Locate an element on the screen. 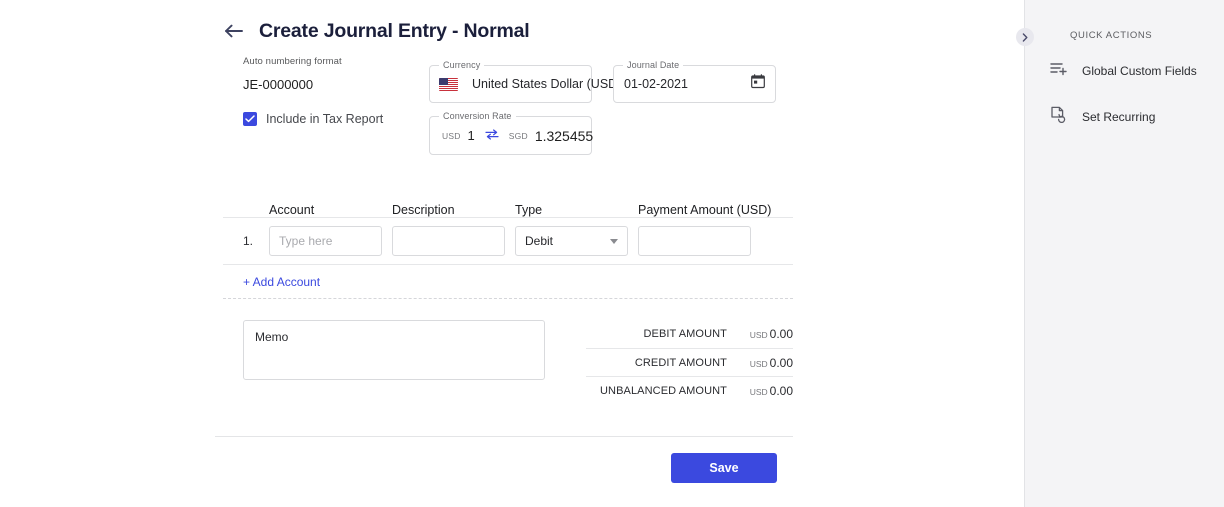 This screenshot has width=1224, height=507. currency-legend: Currency is located at coordinates (462, 65).